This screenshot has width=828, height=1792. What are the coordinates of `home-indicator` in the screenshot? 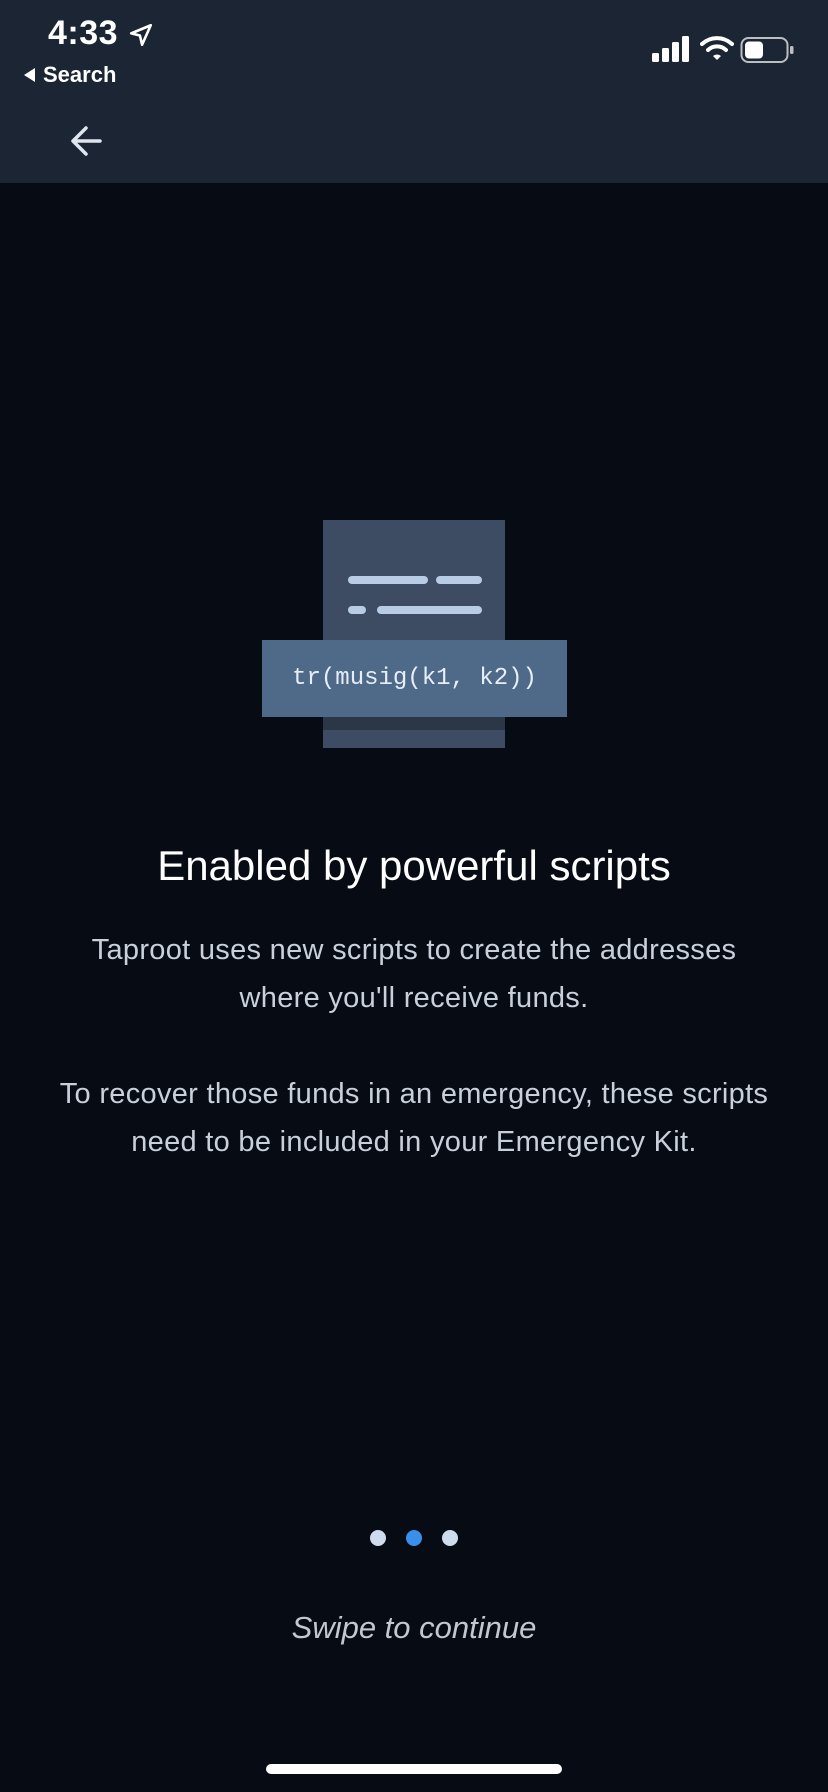 It's located at (414, 1769).